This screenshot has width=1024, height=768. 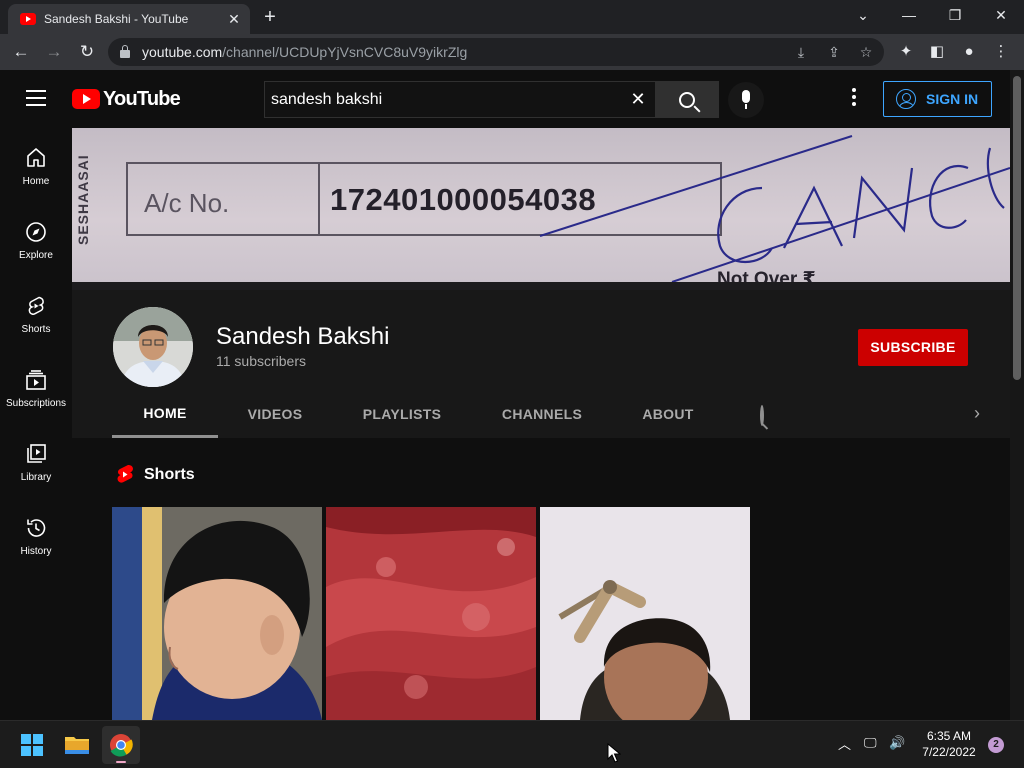 What do you see at coordinates (36, 454) in the screenshot?
I see `library-icon` at bounding box center [36, 454].